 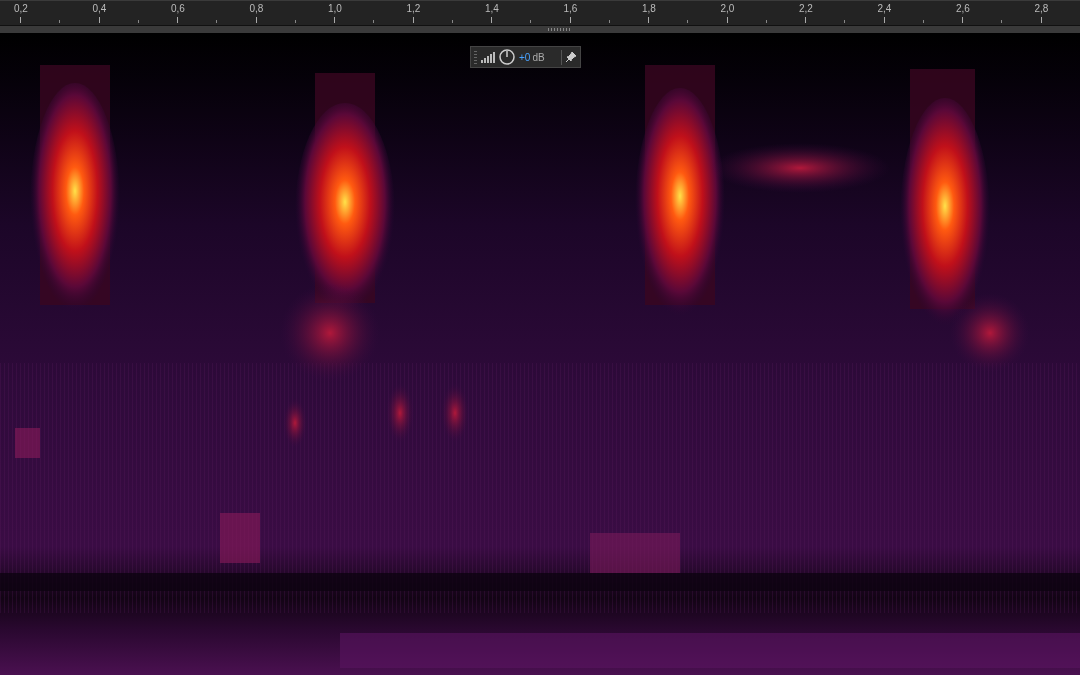 I want to click on time-label: 2,8, so click(x=1041, y=9).